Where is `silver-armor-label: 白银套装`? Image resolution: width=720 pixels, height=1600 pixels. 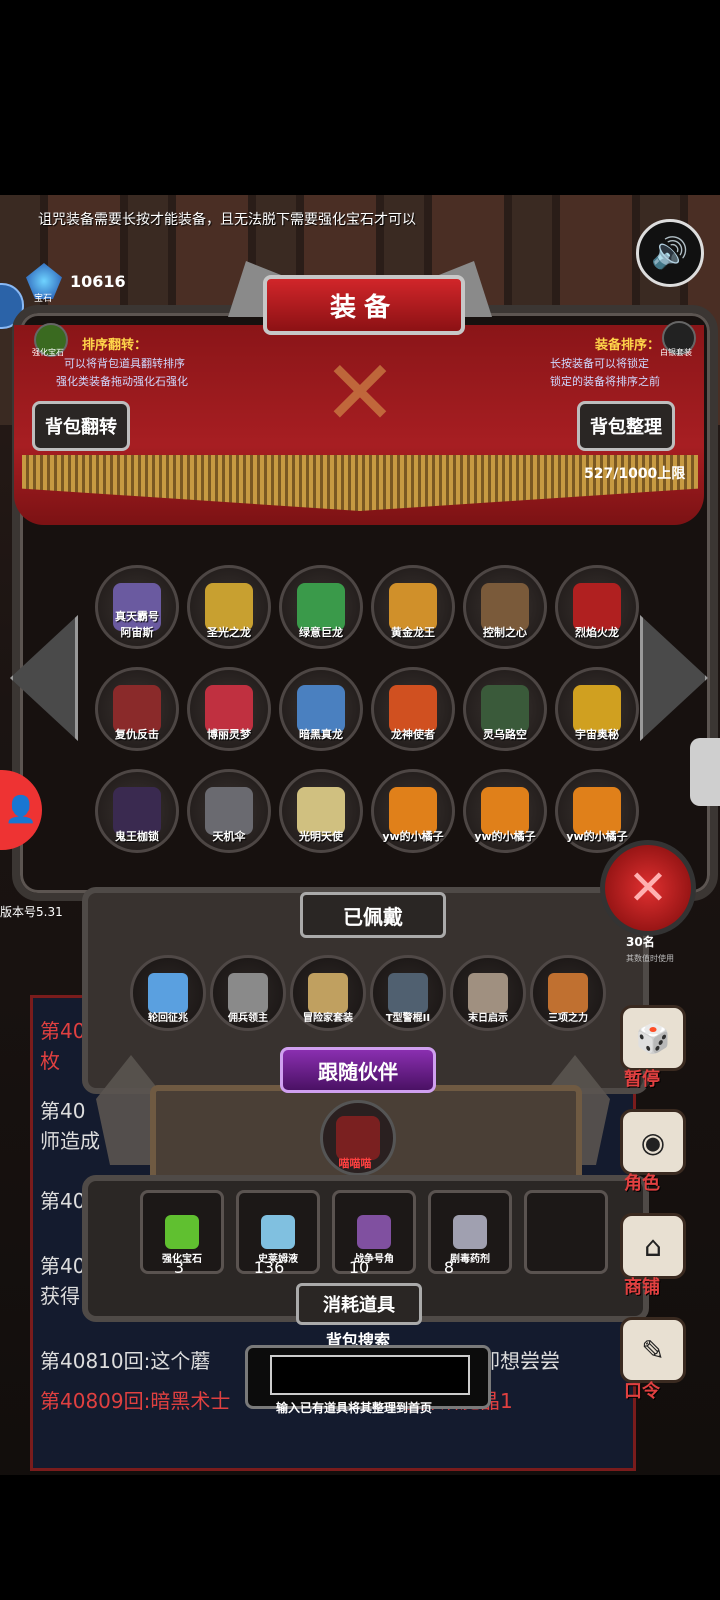 silver-armor-label: 白银套装 is located at coordinates (676, 352).